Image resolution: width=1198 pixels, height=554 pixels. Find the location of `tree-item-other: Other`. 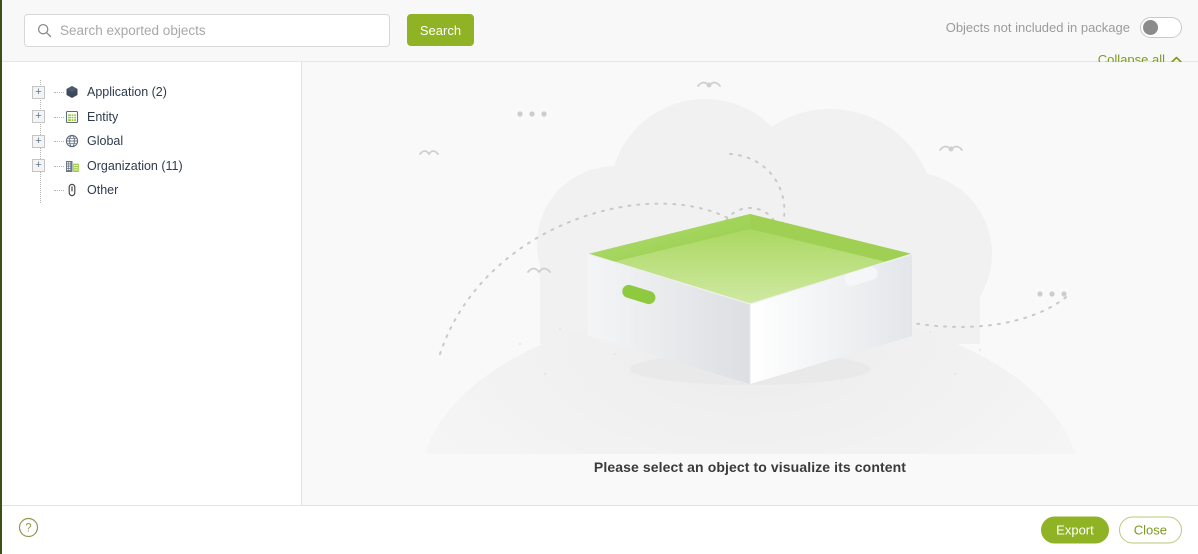

tree-item-other: Other is located at coordinates (166, 190).